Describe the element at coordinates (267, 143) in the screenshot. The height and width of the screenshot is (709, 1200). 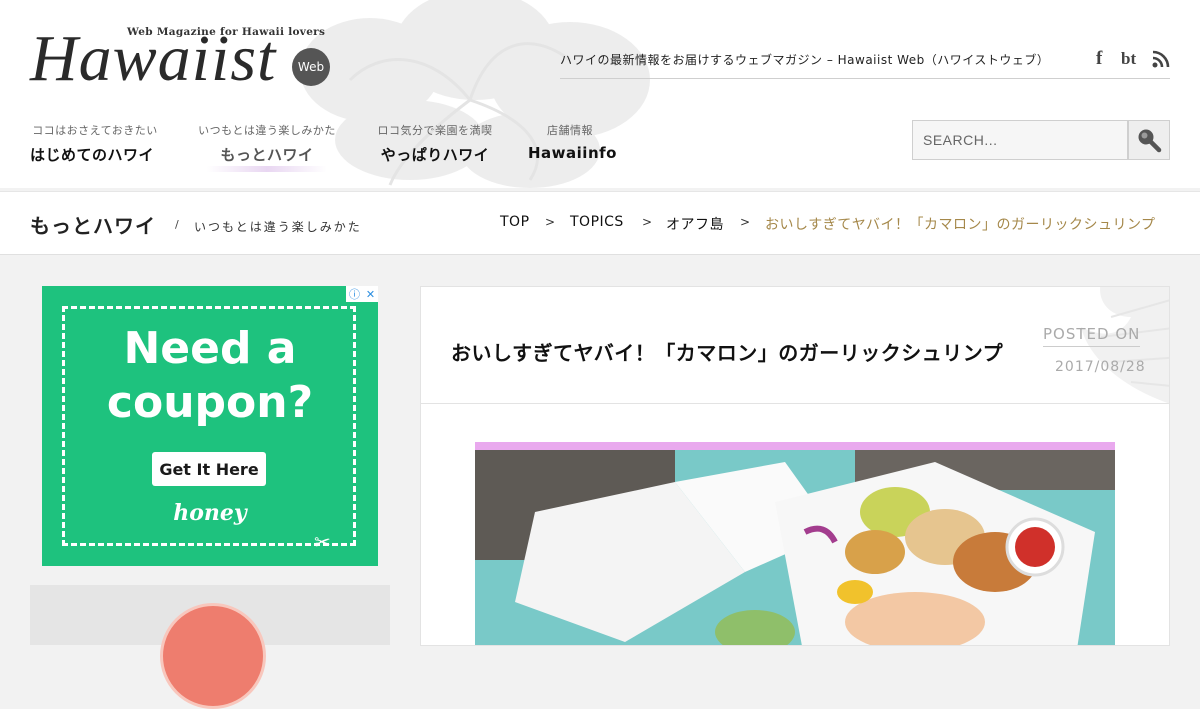
I see `nav-item-motto: いつもとは違う楽しみかた もっとハワイ` at that location.